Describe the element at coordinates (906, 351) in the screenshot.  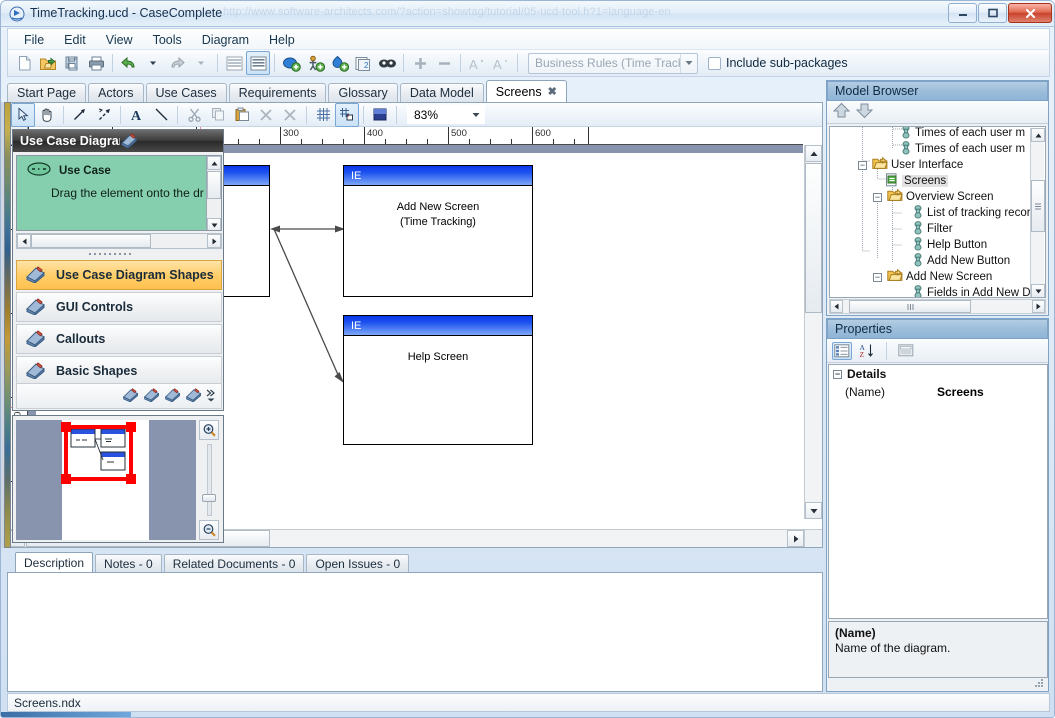
I see `property-pages-icon` at that location.